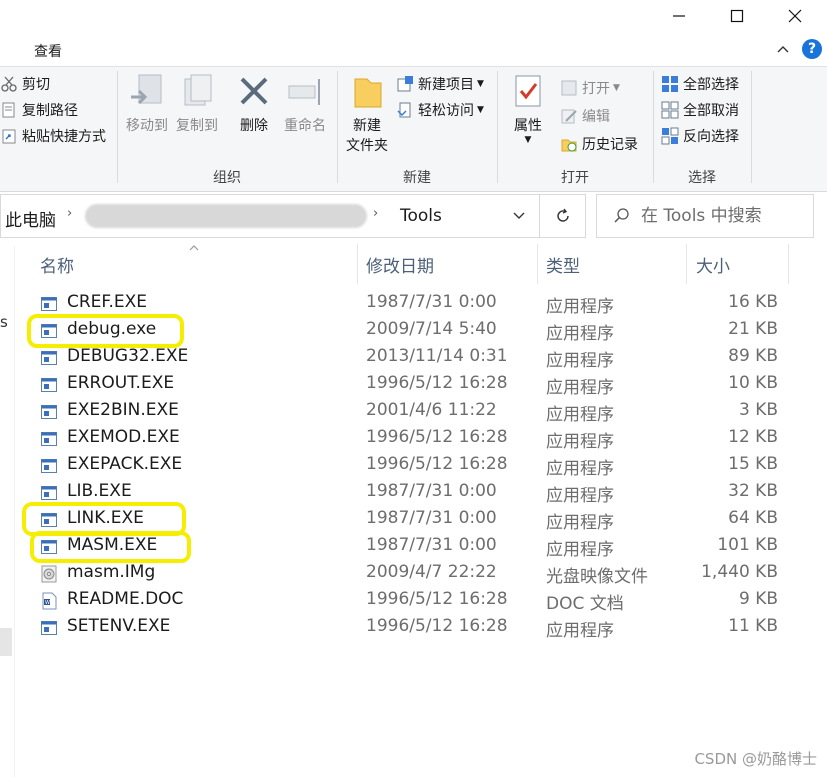  Describe the element at coordinates (431, 491) in the screenshot. I see `file-modified: 1987/7/31 0:00` at that location.